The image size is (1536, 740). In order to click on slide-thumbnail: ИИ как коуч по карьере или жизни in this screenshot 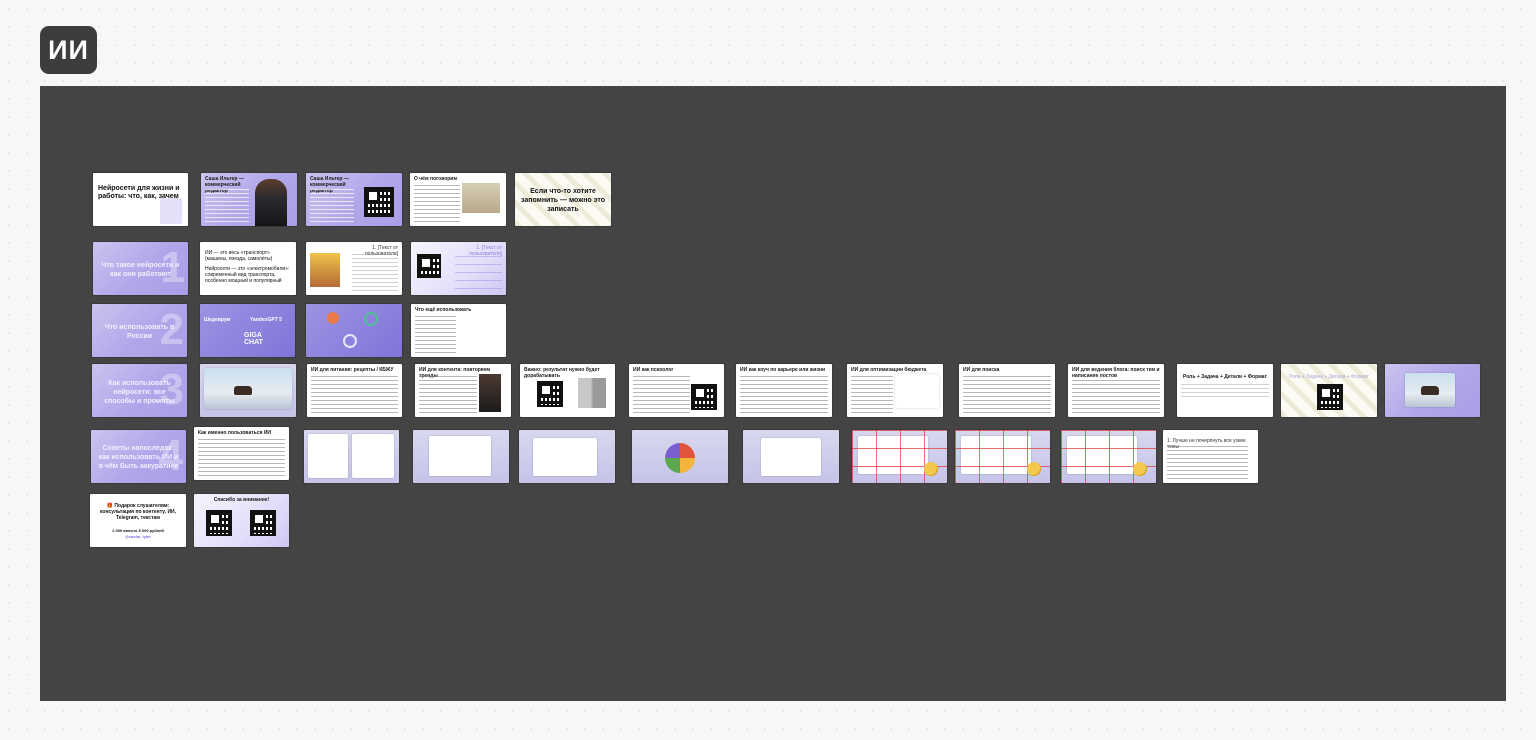, I will do `click(784, 390)`.